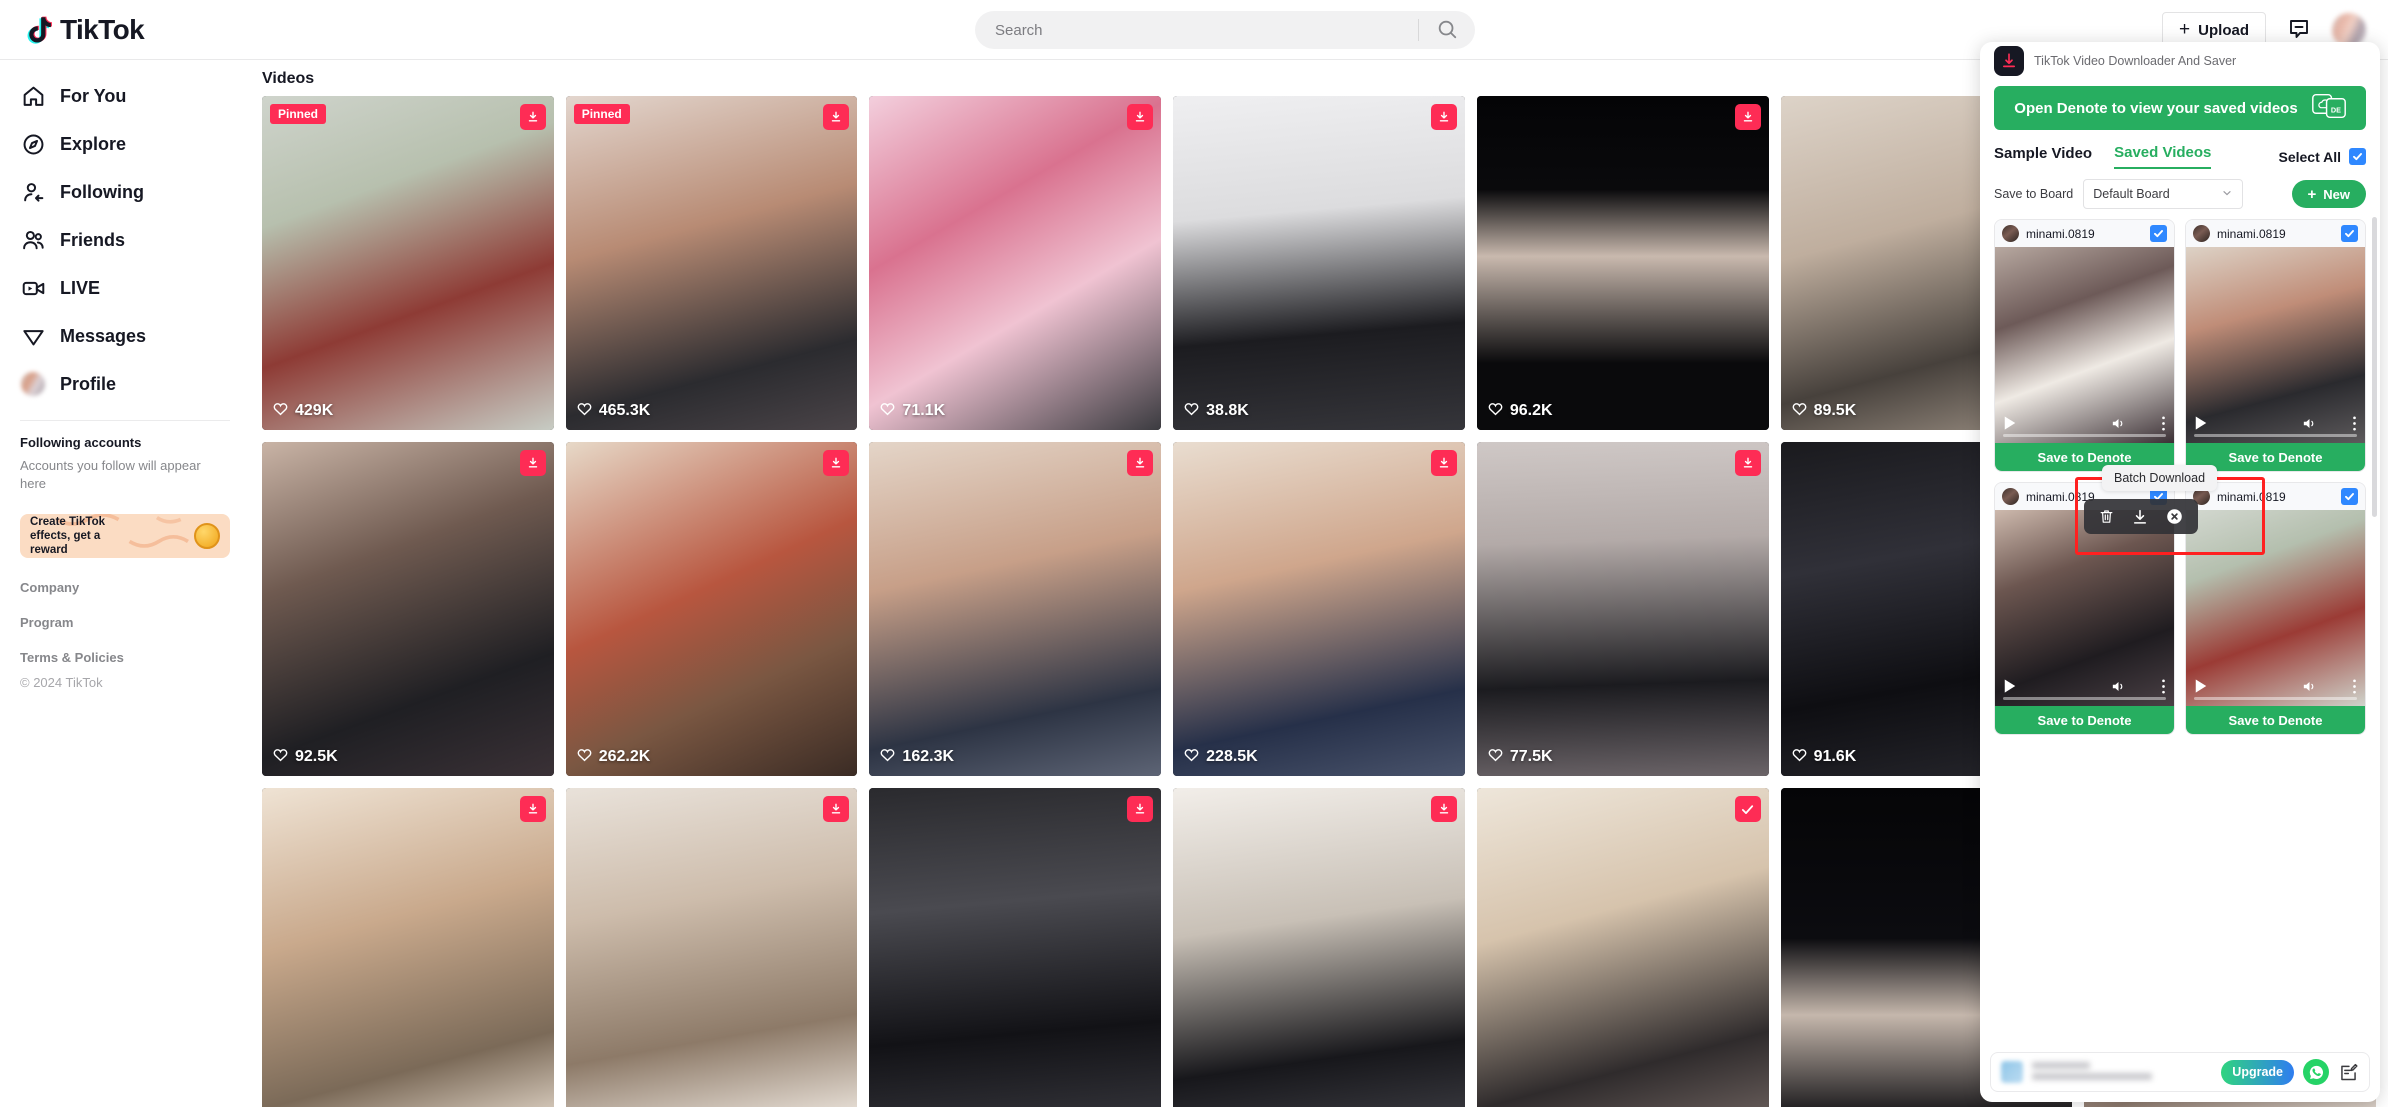 The image size is (2388, 1107). I want to click on sidebar-item-live: LIVE, so click(125, 288).